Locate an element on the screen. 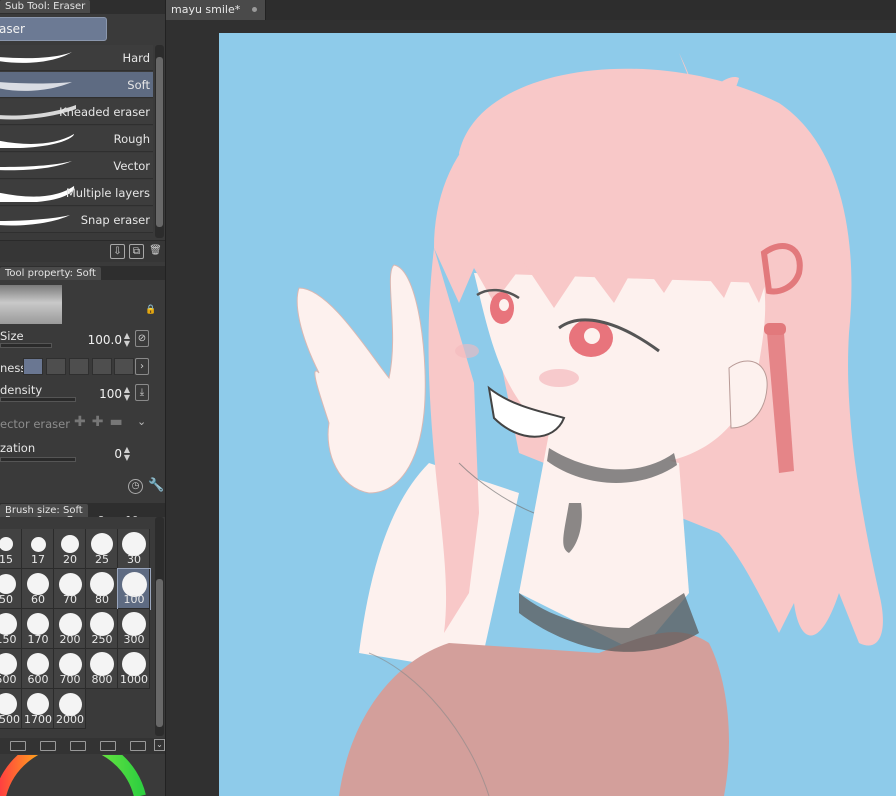 The height and width of the screenshot is (796, 896). brush-size-preset-15: 15 is located at coordinates (11, 549).